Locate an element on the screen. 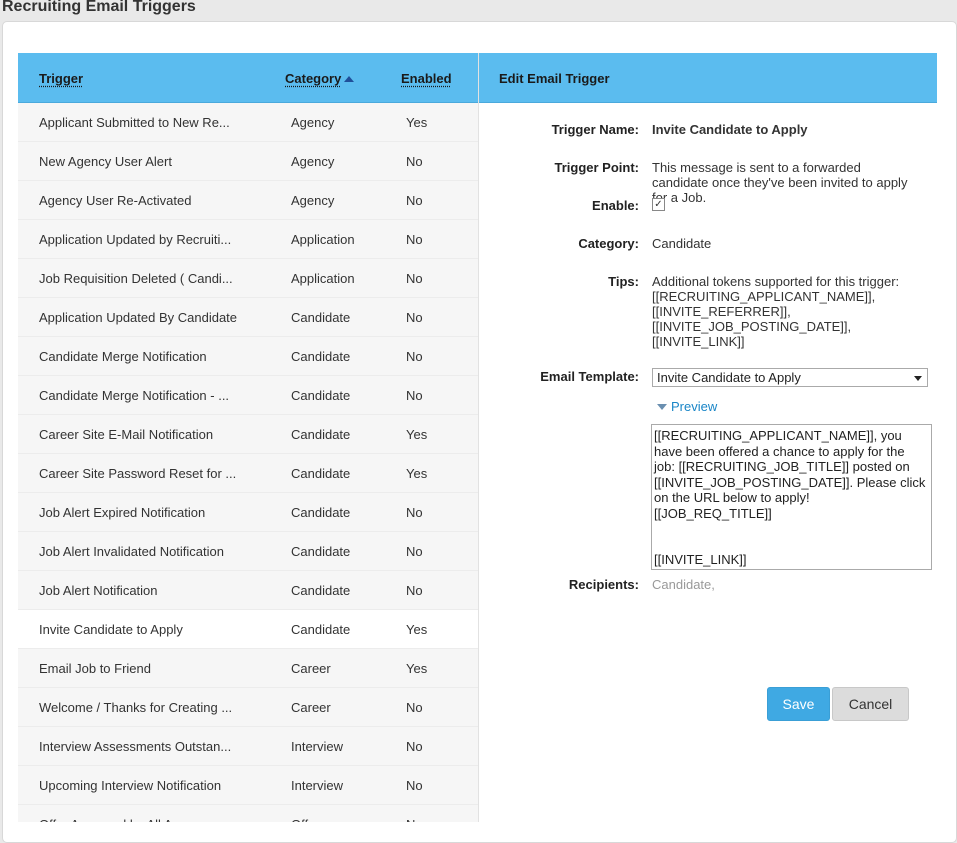  email-template-select: Invite Candidate to Apply is located at coordinates (790, 377).